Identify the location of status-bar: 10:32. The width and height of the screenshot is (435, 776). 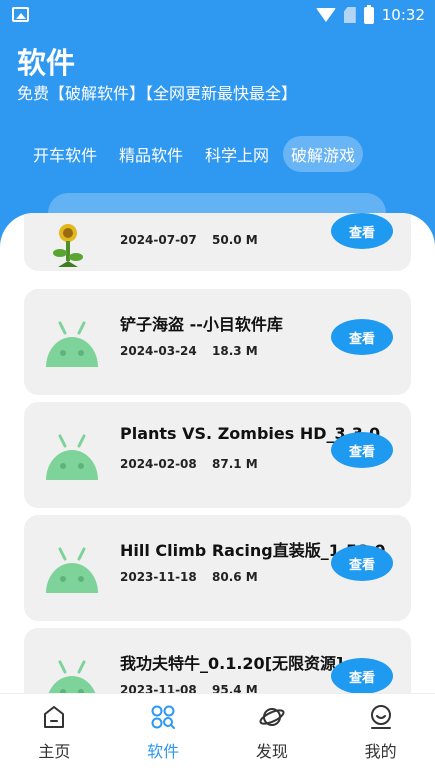
(217, 15).